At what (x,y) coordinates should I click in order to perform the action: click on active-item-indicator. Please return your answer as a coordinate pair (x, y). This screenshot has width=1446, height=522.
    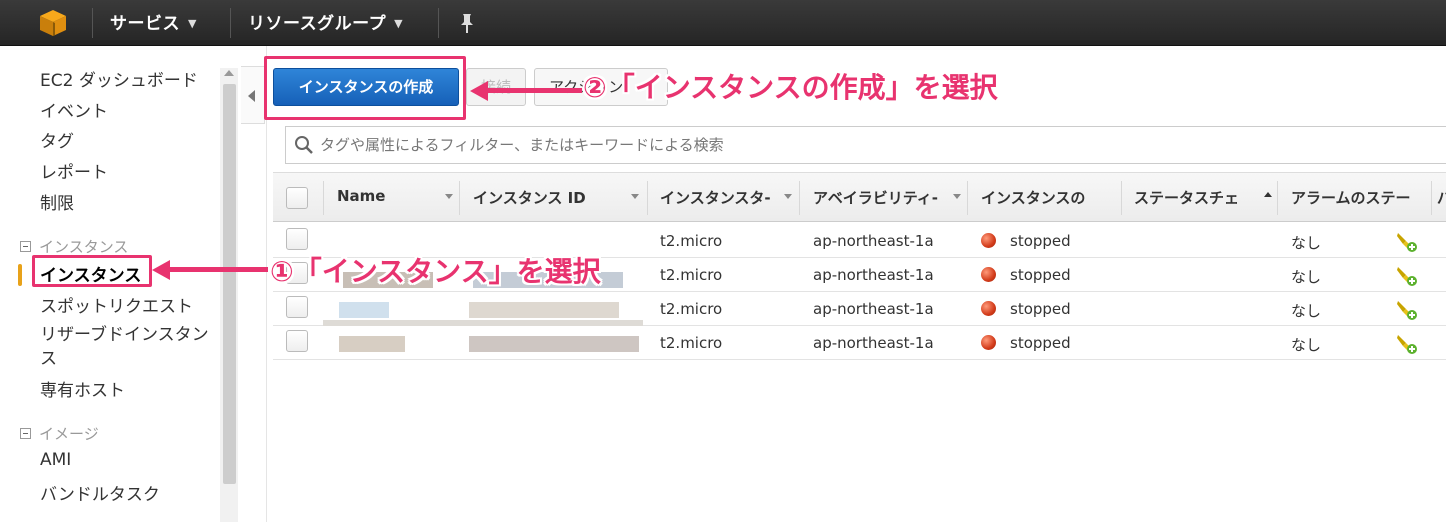
    Looking at the image, I should click on (20, 275).